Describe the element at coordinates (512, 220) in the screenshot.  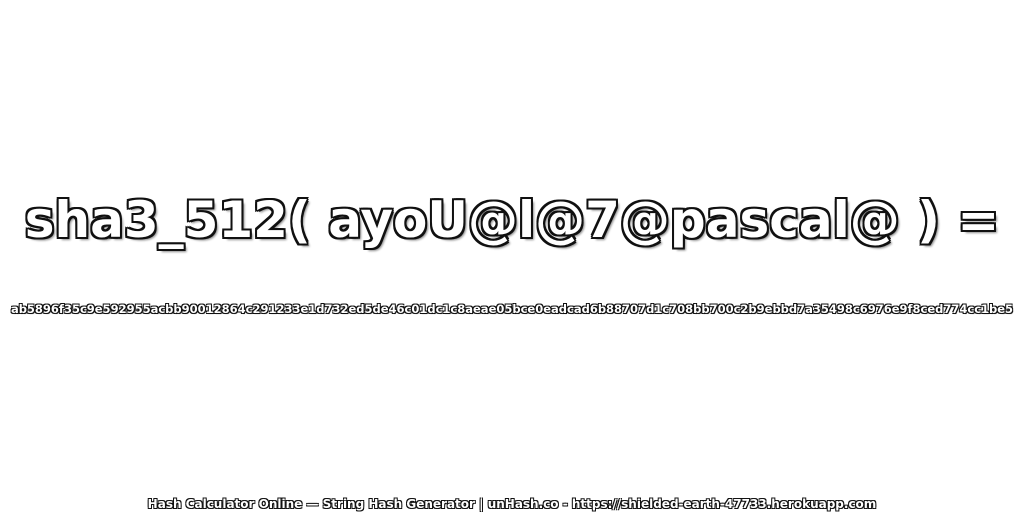
I see `hash-expression-title: sha3_512( ayoU@l@7@pascal@ ) =` at that location.